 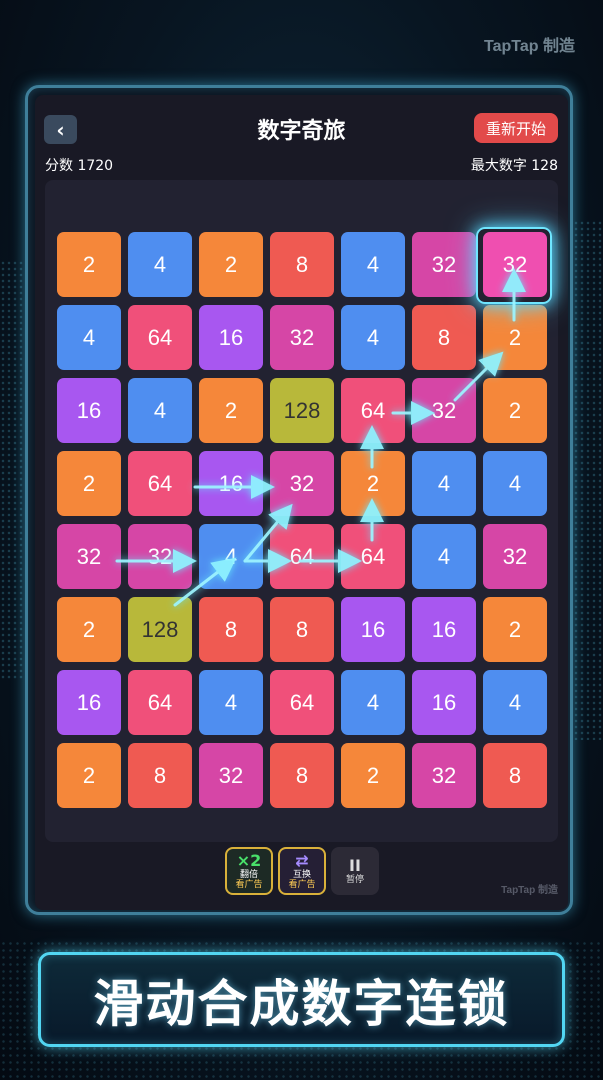 What do you see at coordinates (514, 166) in the screenshot?
I see `max-number-display: 最大数字 128` at bounding box center [514, 166].